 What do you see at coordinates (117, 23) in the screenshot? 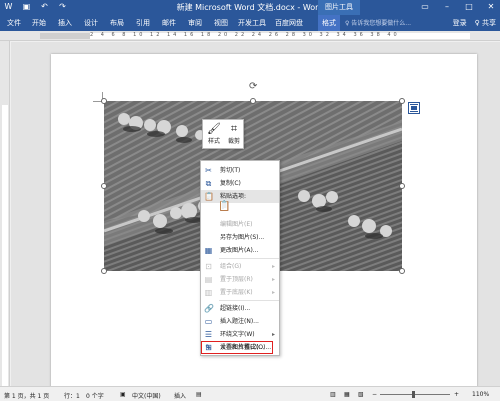
I see `tab-layout: 布局` at bounding box center [117, 23].